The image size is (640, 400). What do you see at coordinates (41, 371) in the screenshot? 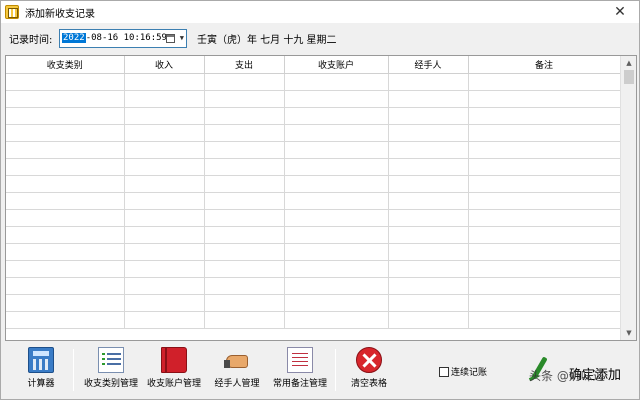
I see `calculator-button: 计算器` at bounding box center [41, 371].